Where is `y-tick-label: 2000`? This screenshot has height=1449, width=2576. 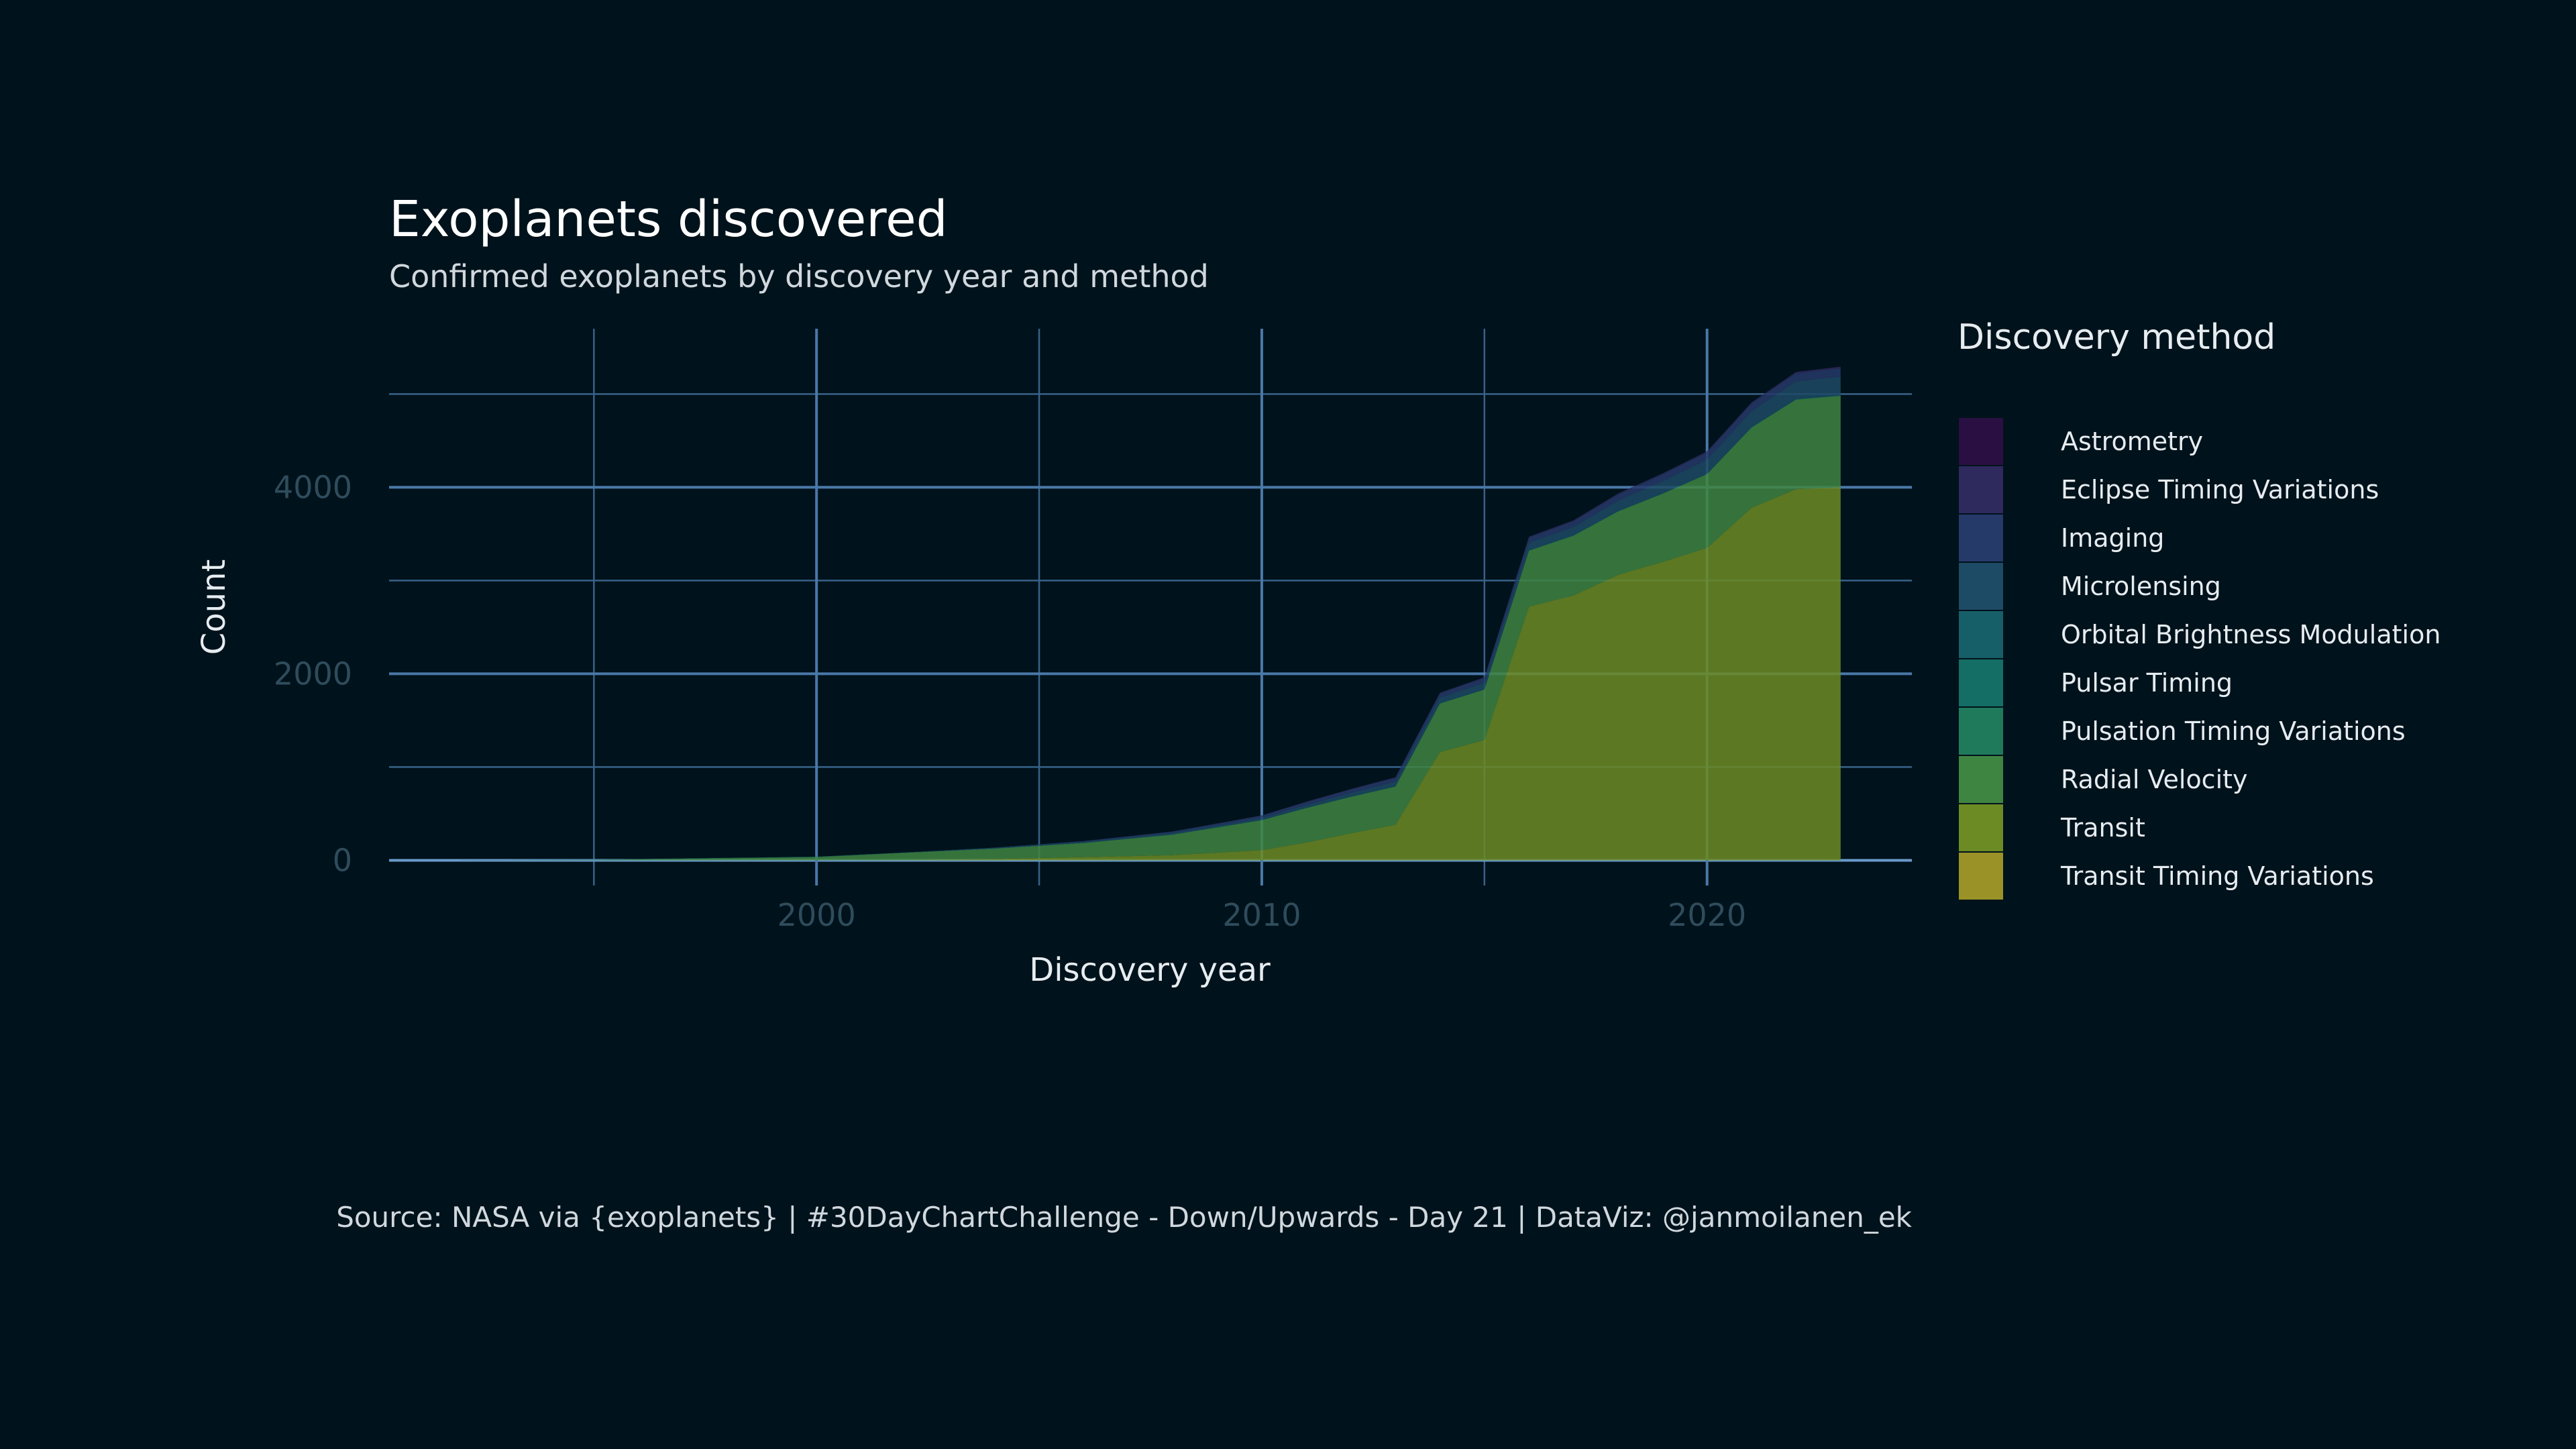
y-tick-label: 2000 is located at coordinates (313, 673).